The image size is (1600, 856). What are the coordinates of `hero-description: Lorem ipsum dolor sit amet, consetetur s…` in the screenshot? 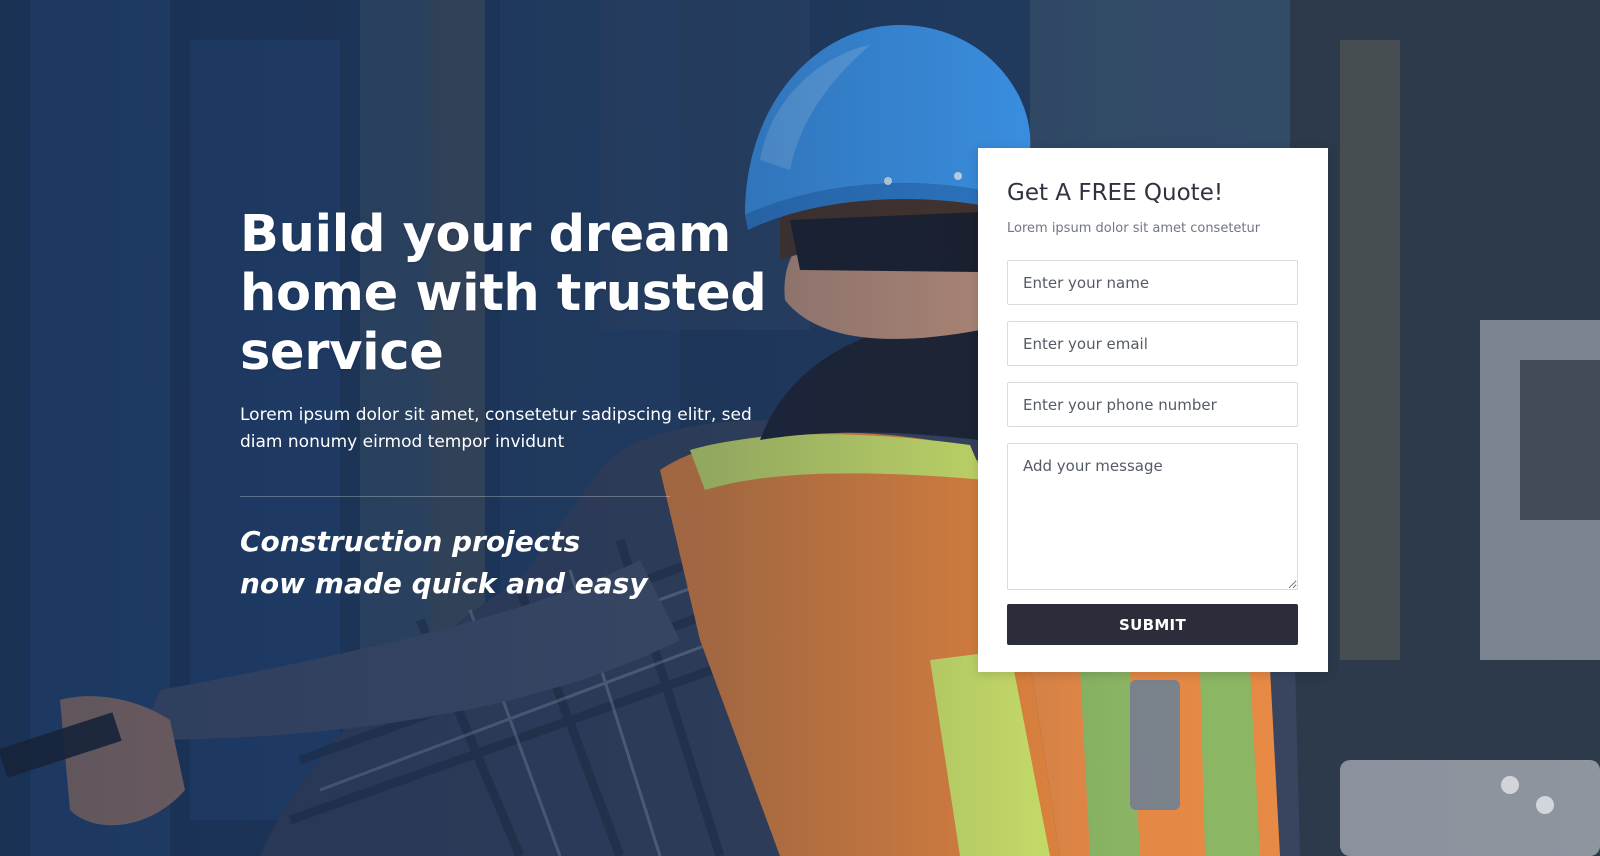 It's located at (496, 428).